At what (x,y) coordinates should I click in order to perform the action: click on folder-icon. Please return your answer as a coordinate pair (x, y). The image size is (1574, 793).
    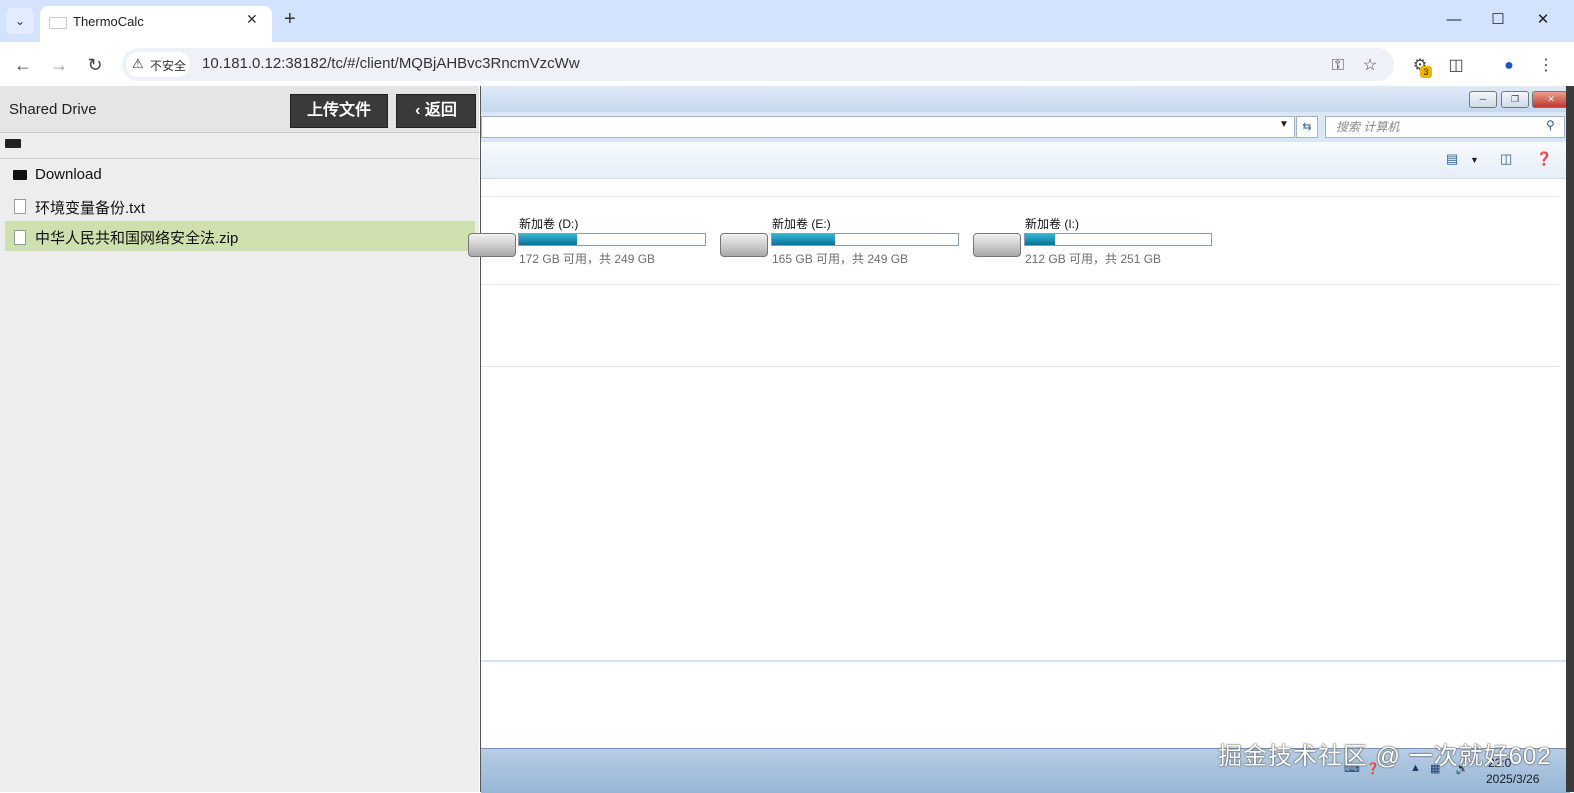
    Looking at the image, I should click on (20, 175).